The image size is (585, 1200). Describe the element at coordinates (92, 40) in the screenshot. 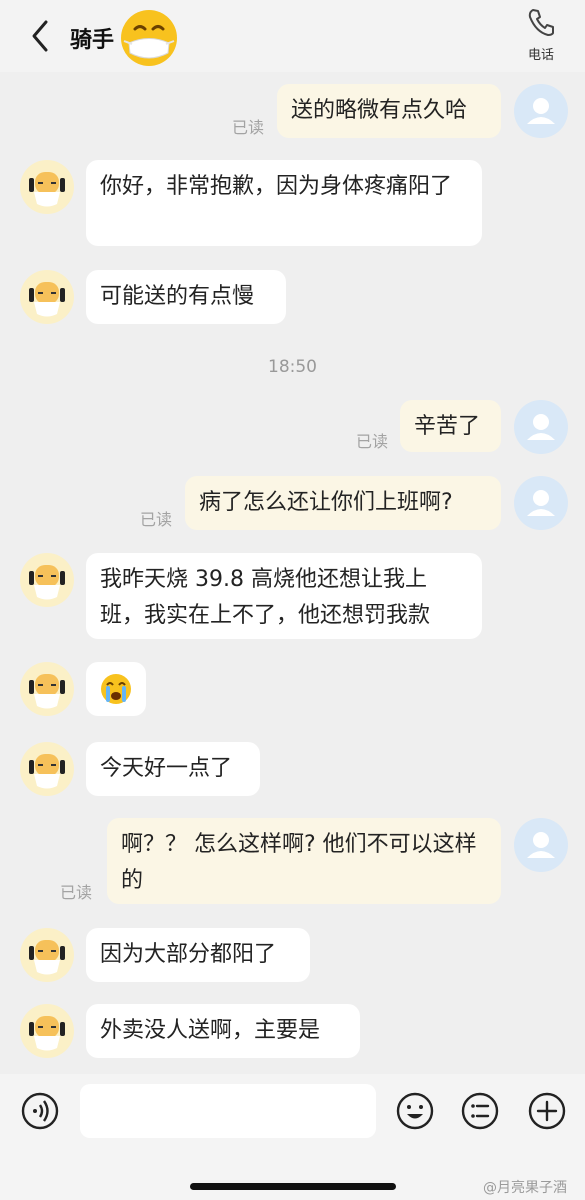

I see `chat-title: 骑手` at that location.